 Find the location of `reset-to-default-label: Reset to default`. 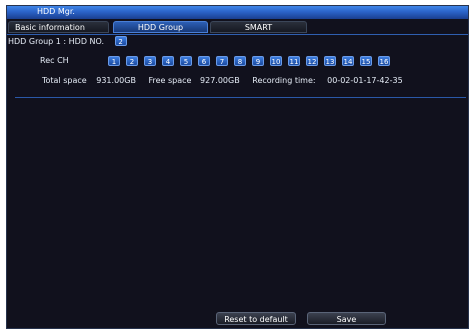

reset-to-default-label: Reset to default is located at coordinates (256, 319).